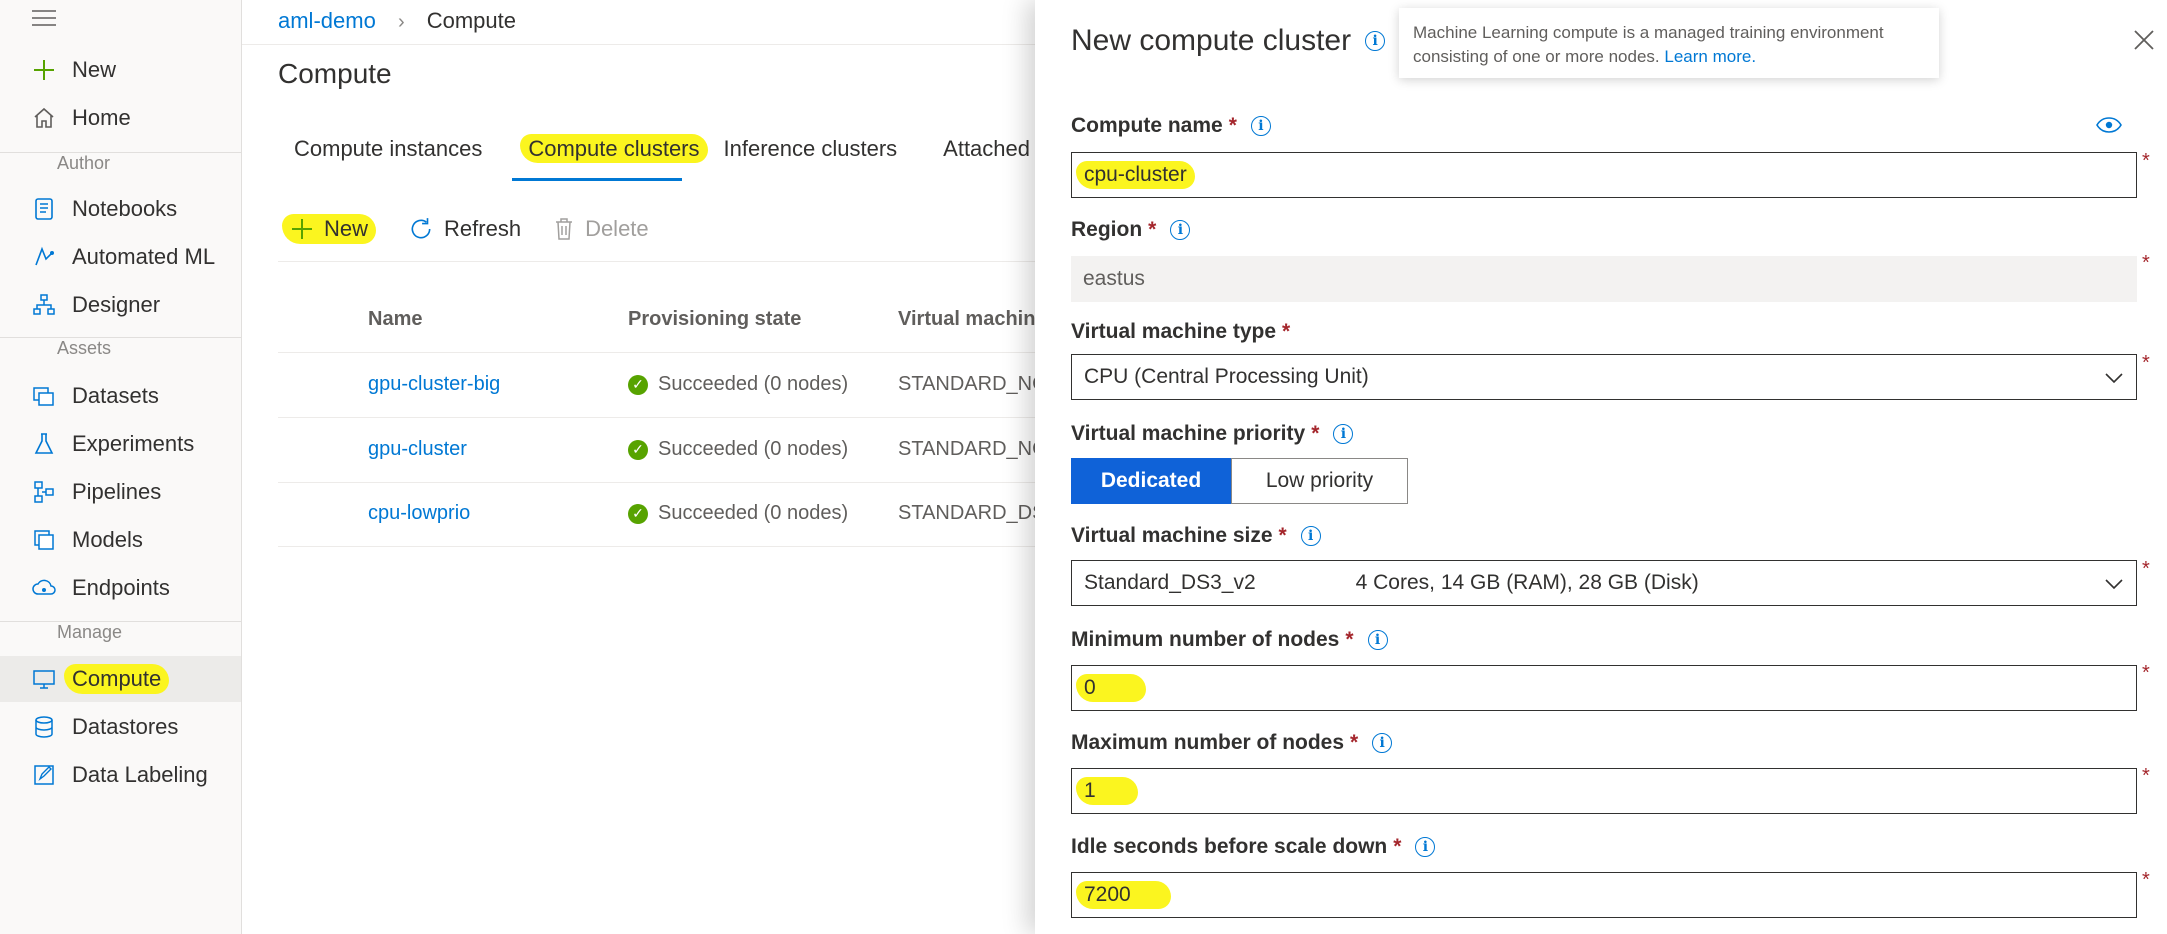 This screenshot has width=2167, height=934. I want to click on sidebar-item-compute: Compute, so click(120, 679).